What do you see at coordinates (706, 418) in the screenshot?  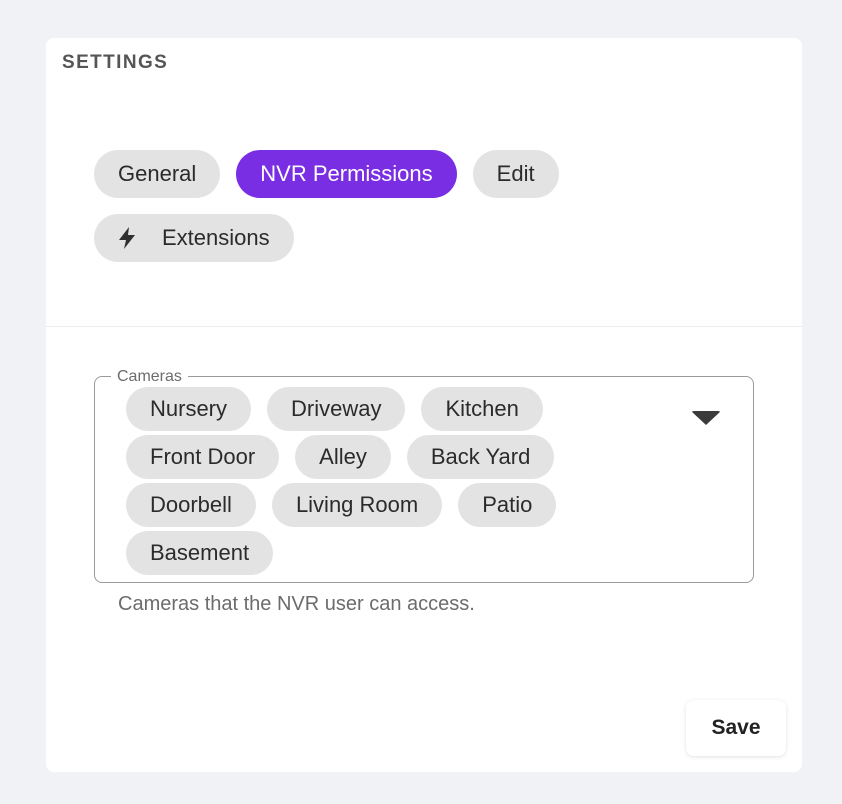 I see `caret-down-icon` at bounding box center [706, 418].